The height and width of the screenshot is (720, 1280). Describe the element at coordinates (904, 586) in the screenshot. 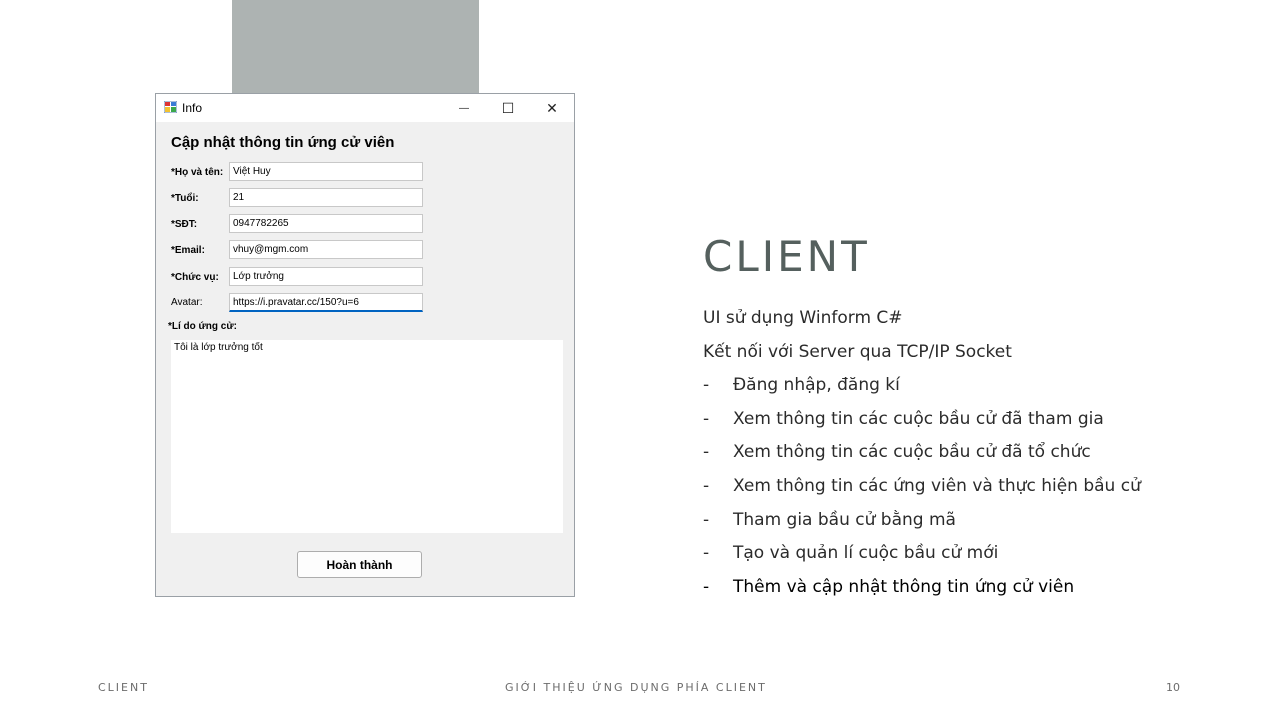

I see `bullet-text: Thêm và cập nhật thông tin ứng cử viên` at that location.